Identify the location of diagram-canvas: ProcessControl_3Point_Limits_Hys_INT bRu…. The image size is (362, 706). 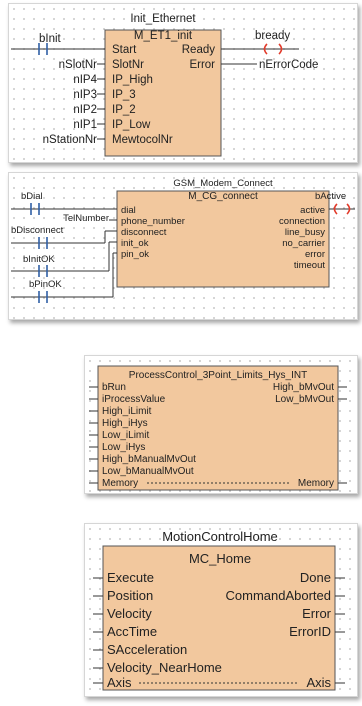
(218, 428).